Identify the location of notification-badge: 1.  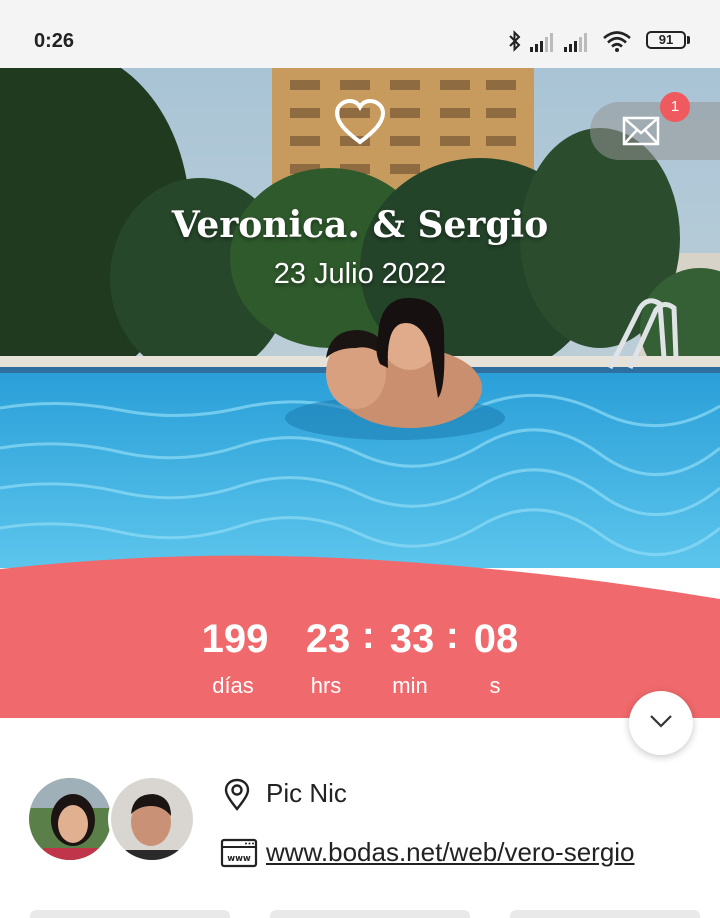
(675, 107).